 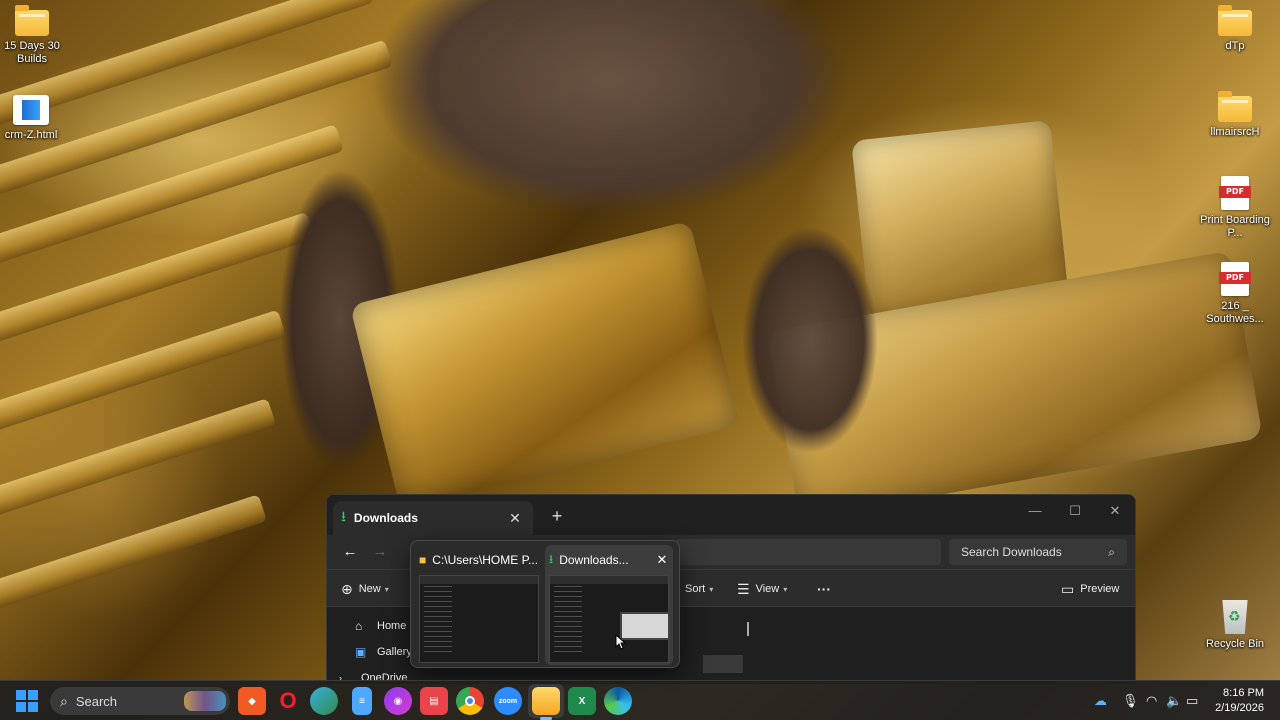 What do you see at coordinates (695, 589) in the screenshot?
I see `sort-label: Sort` at bounding box center [695, 589].